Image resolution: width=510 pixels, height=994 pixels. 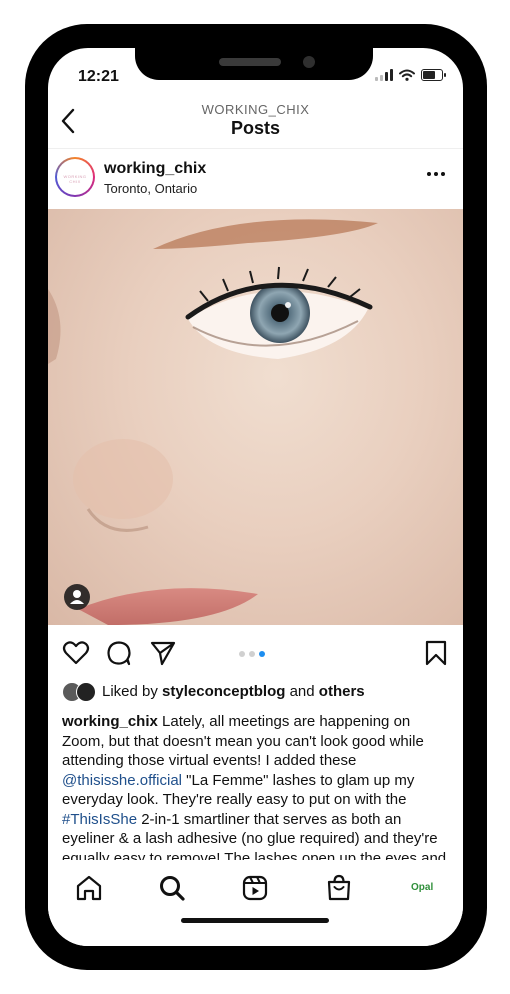 I want to click on likers-others: others, so click(x=342, y=691).